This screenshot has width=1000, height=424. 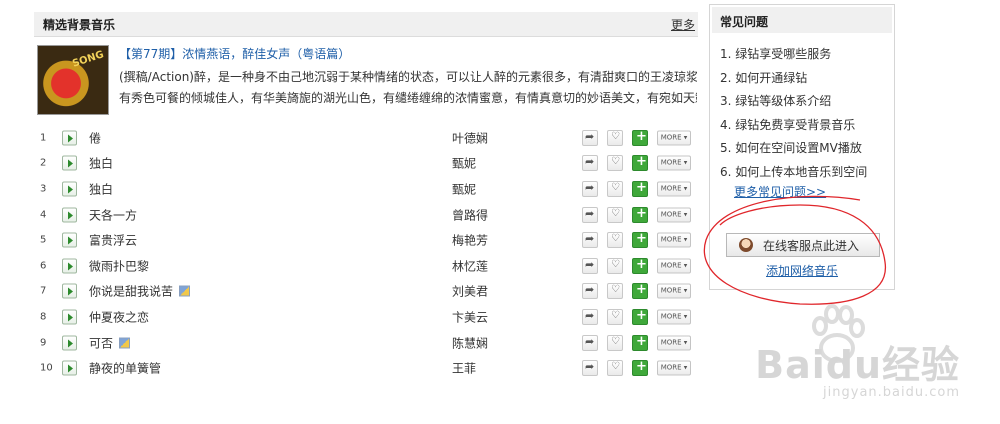 What do you see at coordinates (470, 214) in the screenshot?
I see `song-artist: 曾路得` at bounding box center [470, 214].